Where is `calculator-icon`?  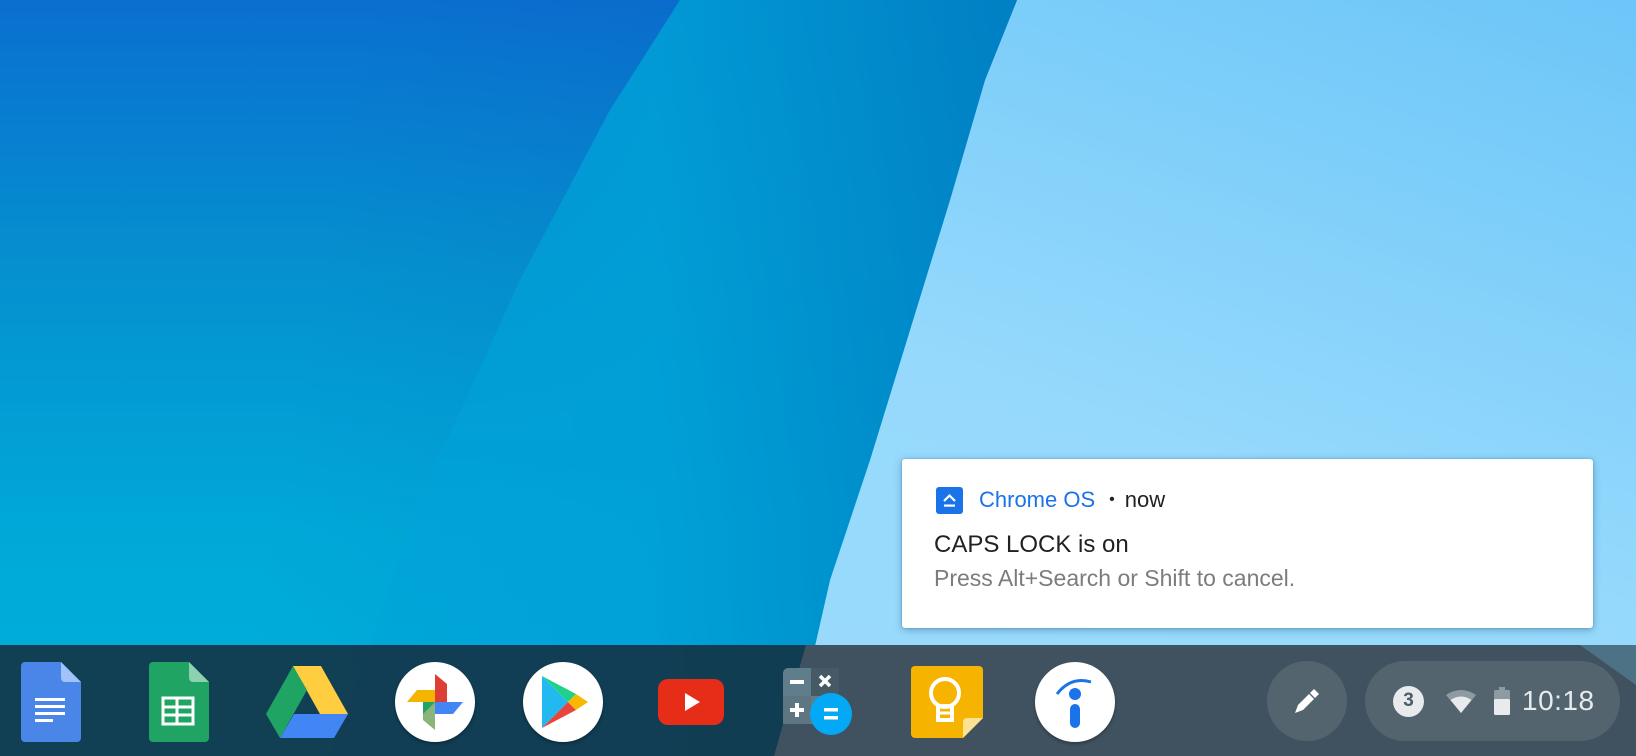 calculator-icon is located at coordinates (817, 701).